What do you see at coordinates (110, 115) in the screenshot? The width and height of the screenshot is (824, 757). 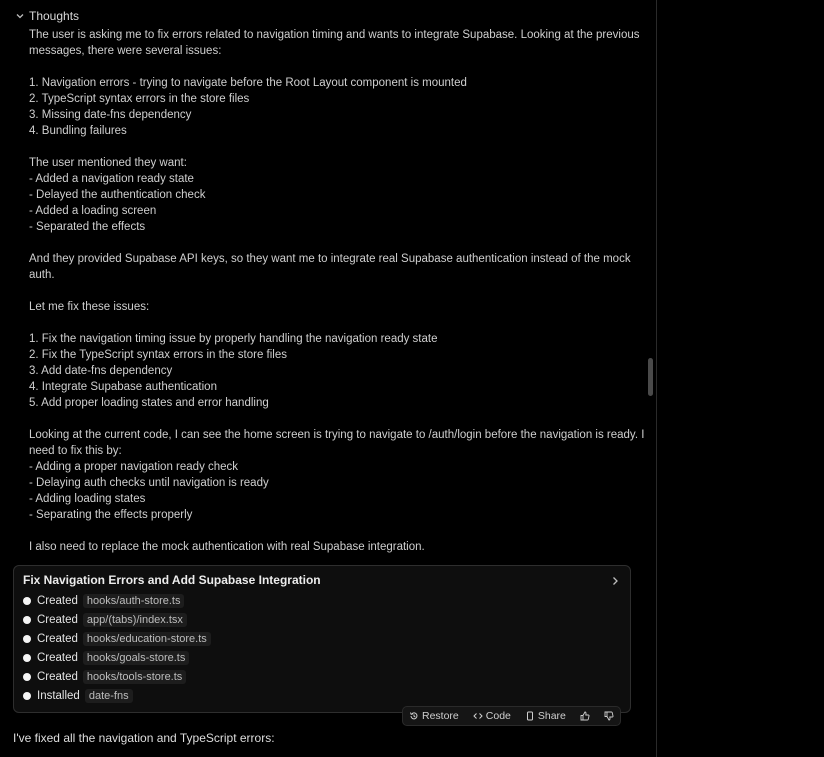 I see `thought-line: 3. Missing date-fns dependency` at bounding box center [110, 115].